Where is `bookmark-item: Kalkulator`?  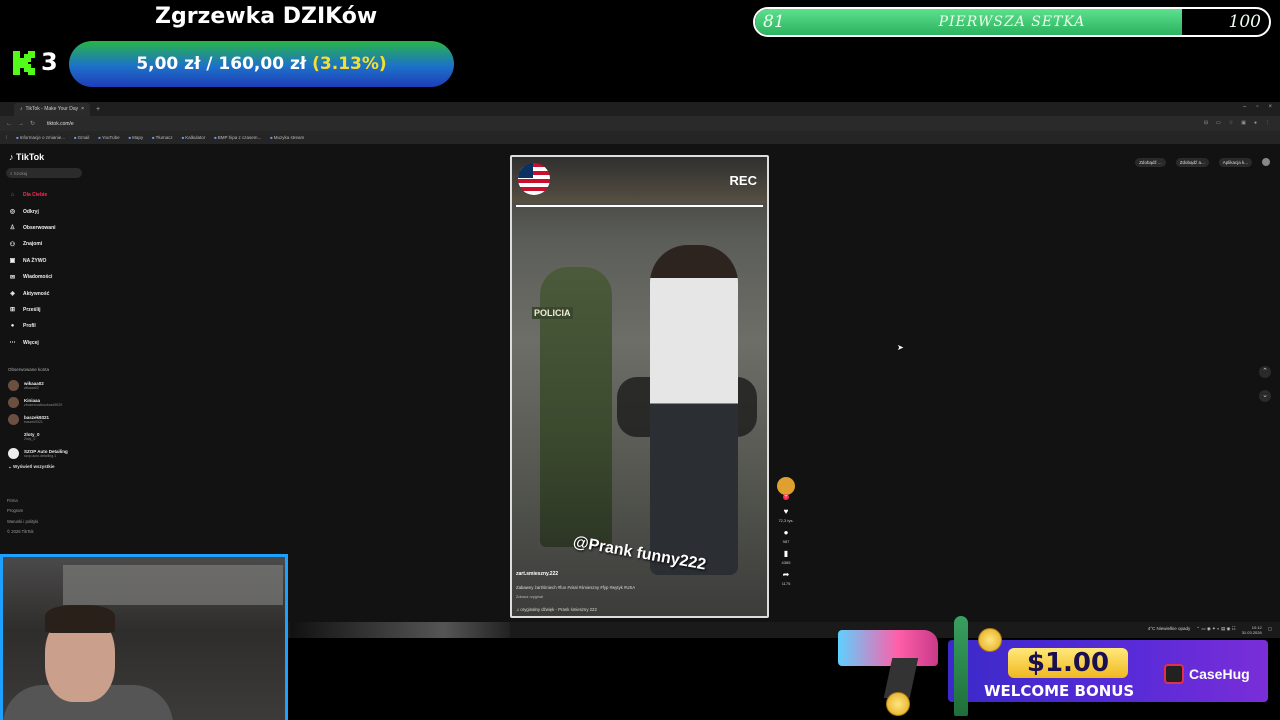 bookmark-item: Kalkulator is located at coordinates (193, 137).